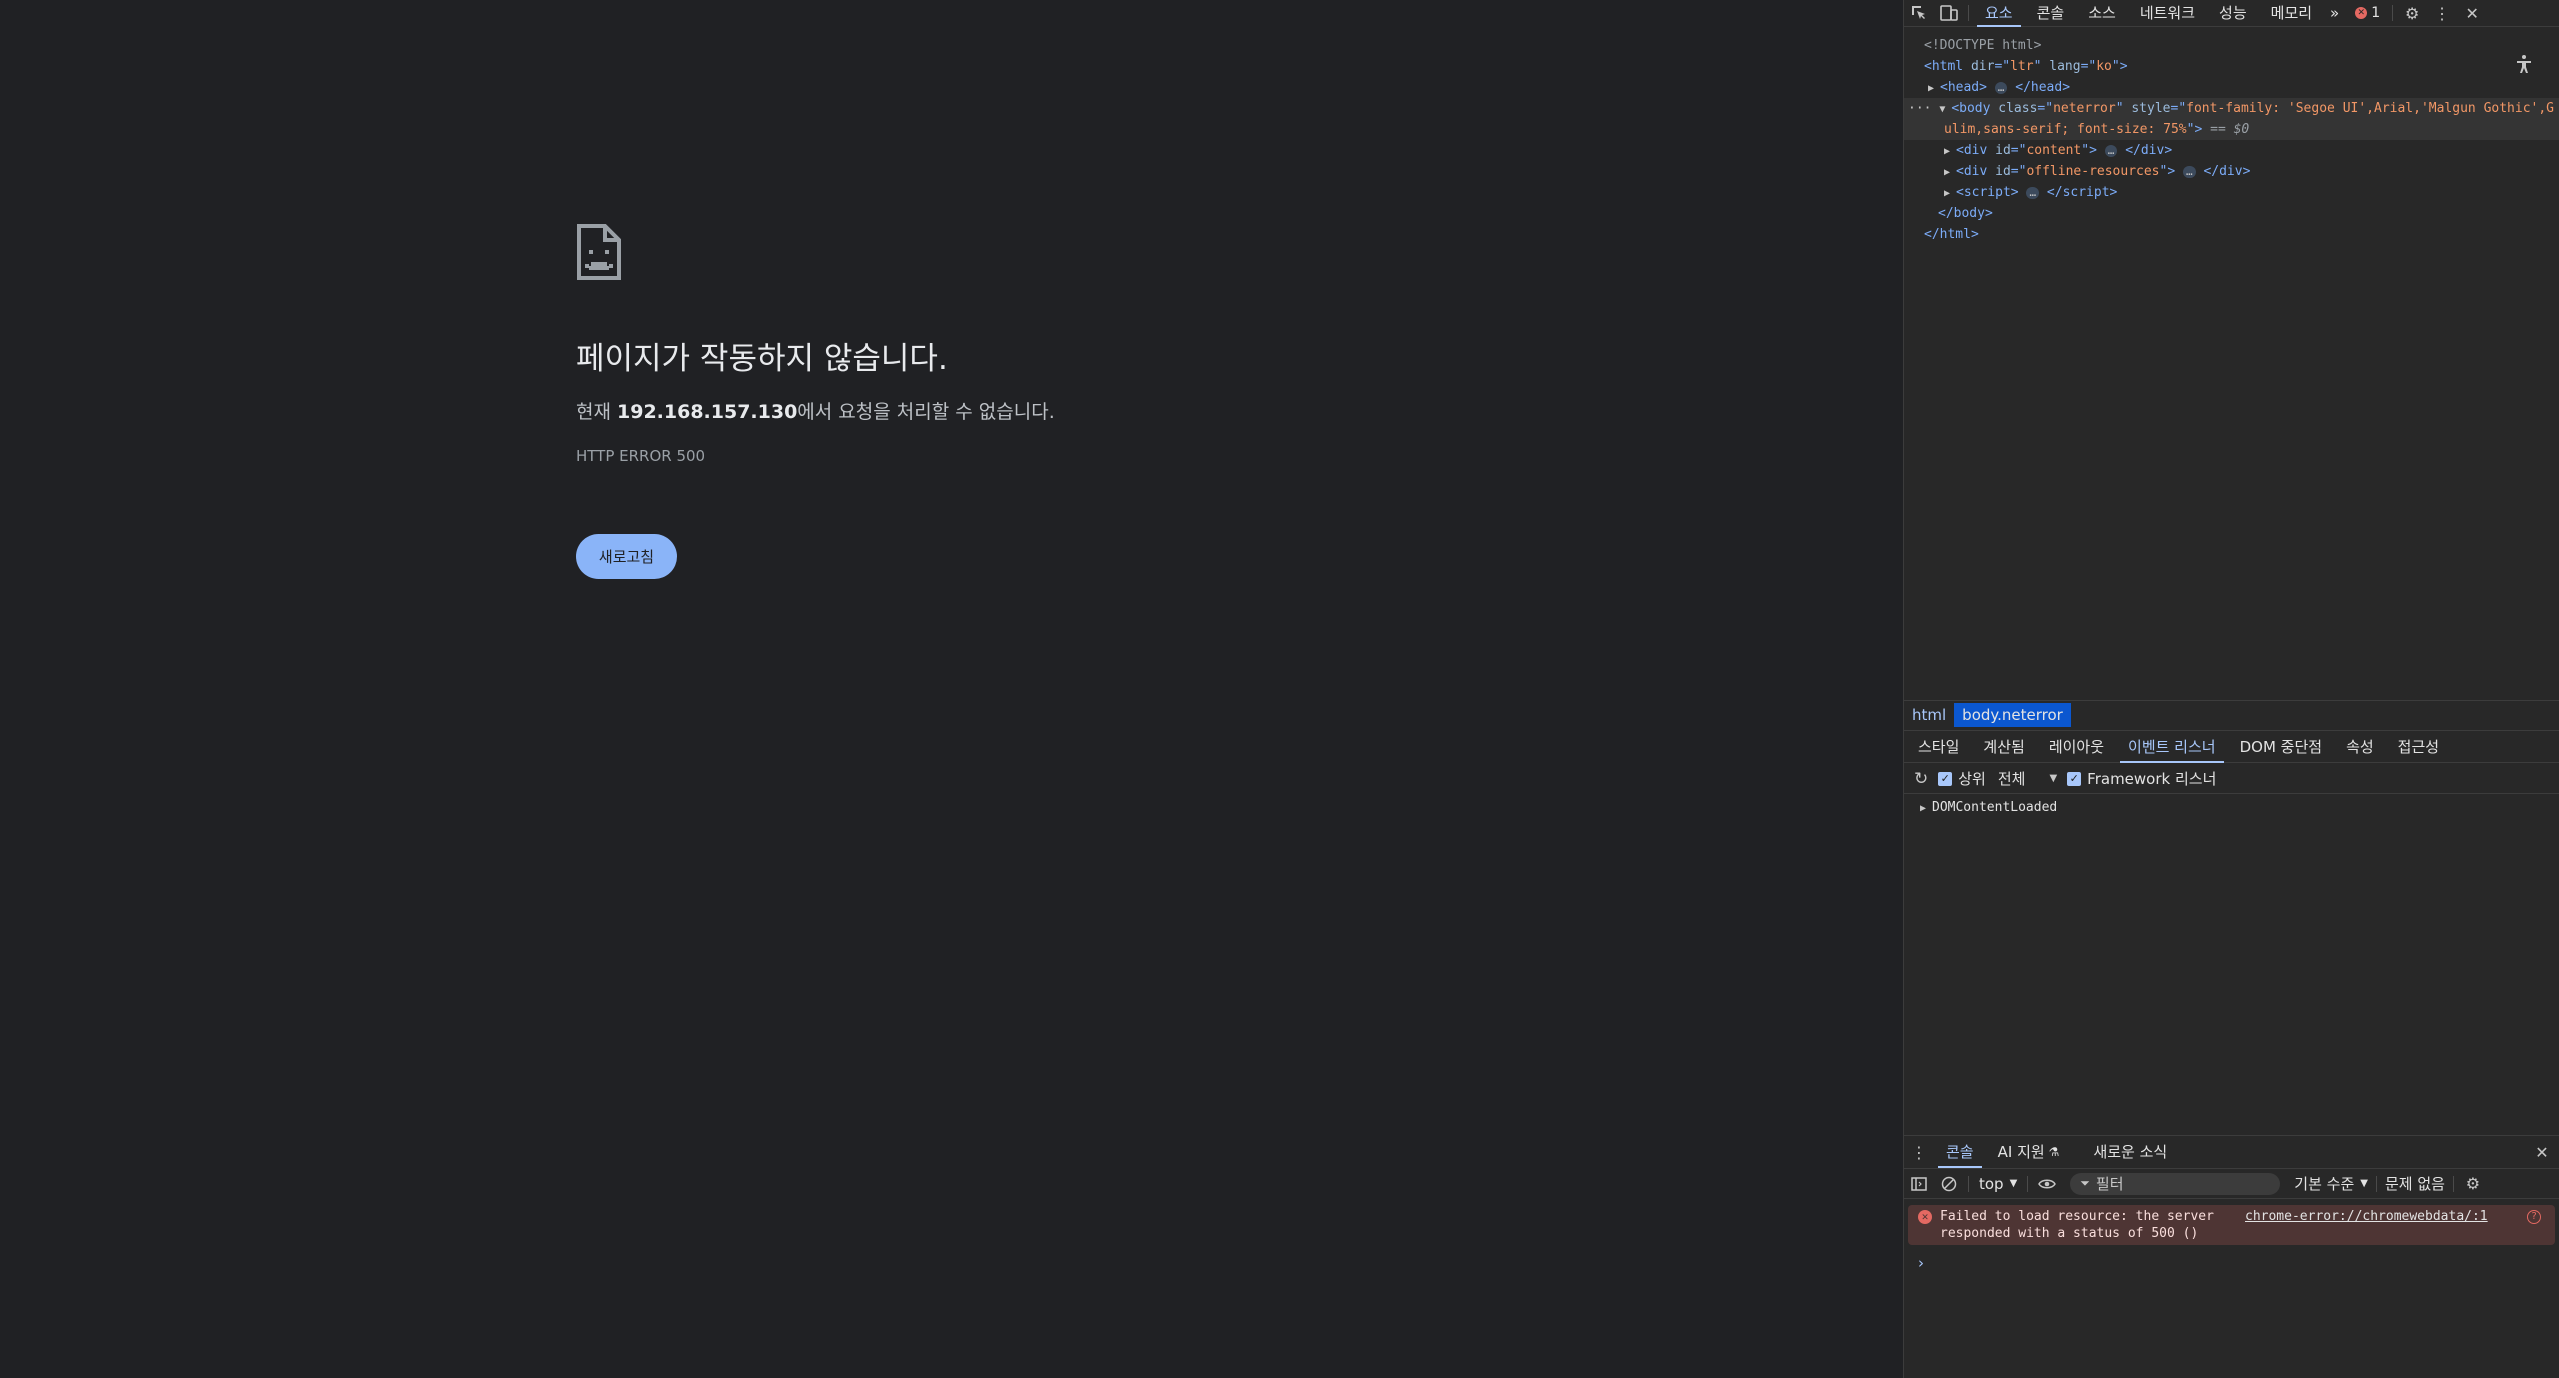 The image size is (2559, 1378). What do you see at coordinates (2331, 1183) in the screenshot?
I see `log-levels-select: 기본 수준 ▼` at bounding box center [2331, 1183].